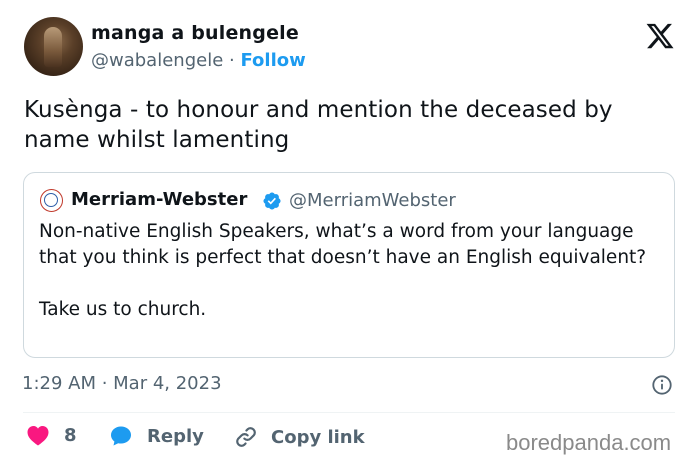 This screenshot has width=700, height=464. I want to click on follow-button: Follow, so click(272, 60).